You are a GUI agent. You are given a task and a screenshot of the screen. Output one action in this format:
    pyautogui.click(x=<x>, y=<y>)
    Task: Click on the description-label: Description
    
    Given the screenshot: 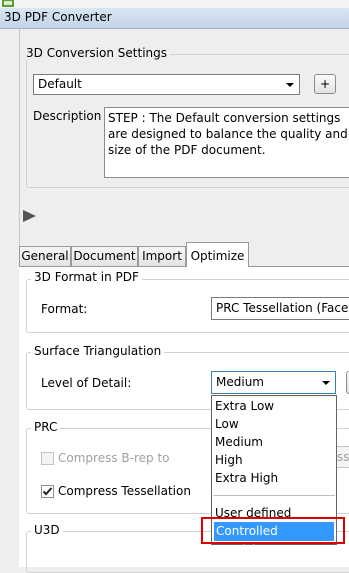 What is the action you would take?
    pyautogui.click(x=67, y=116)
    